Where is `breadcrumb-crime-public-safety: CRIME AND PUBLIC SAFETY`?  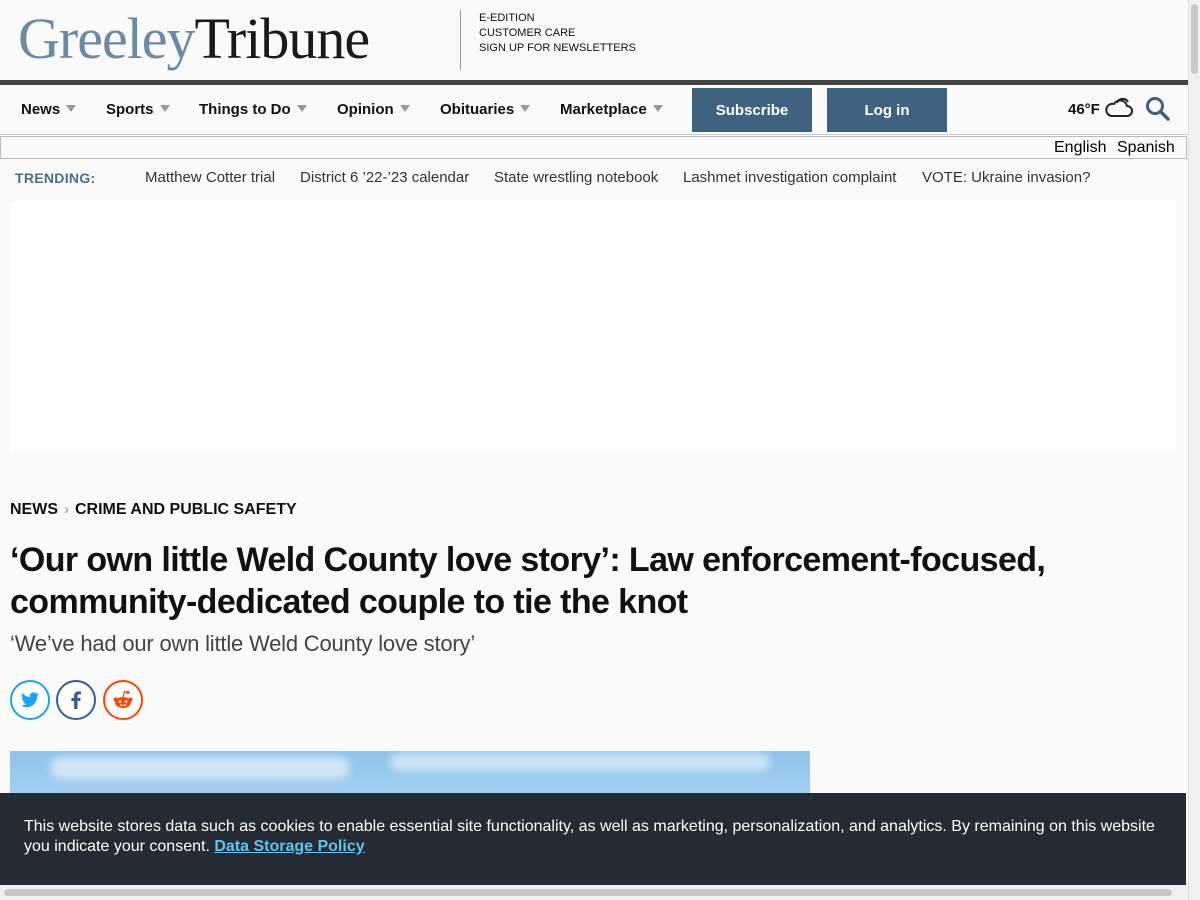 breadcrumb-crime-public-safety: CRIME AND PUBLIC SAFETY is located at coordinates (186, 509).